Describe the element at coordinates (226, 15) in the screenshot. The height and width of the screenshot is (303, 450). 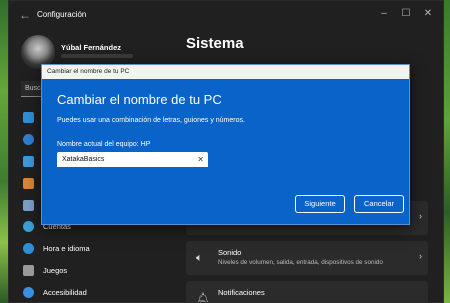
I see `title-bar: ← Configuración – ☐ ✕` at that location.